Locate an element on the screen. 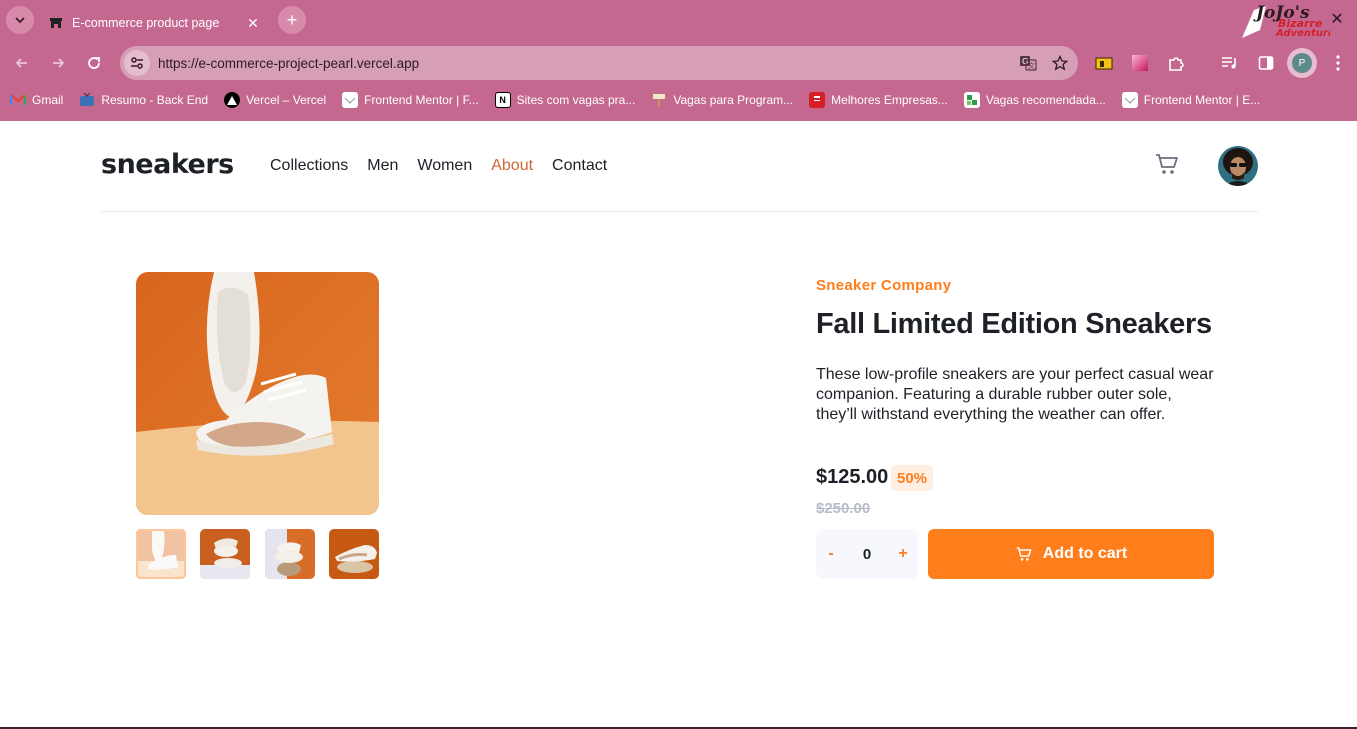 Image resolution: width=1357 pixels, height=729 pixels. new-tab-button: + is located at coordinates (292, 20).